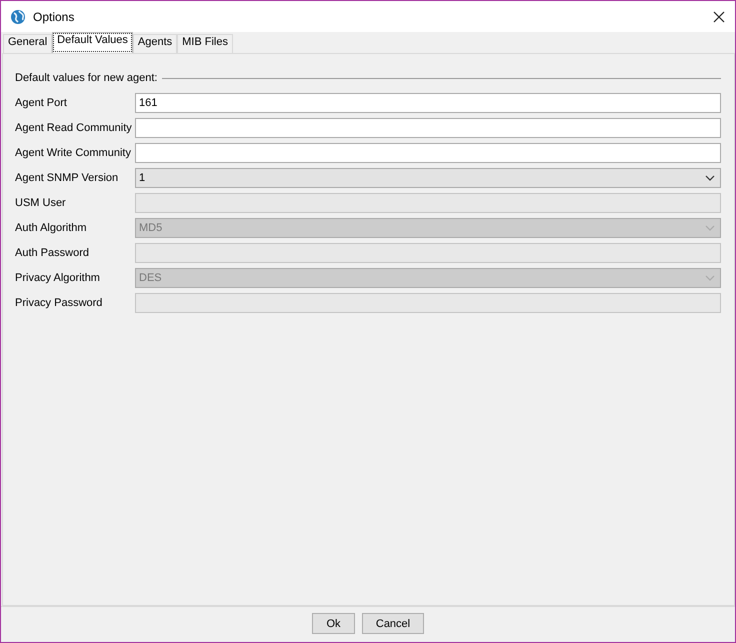 Image resolution: width=736 pixels, height=643 pixels. Describe the element at coordinates (393, 623) in the screenshot. I see `dialog-button: Cancel` at that location.